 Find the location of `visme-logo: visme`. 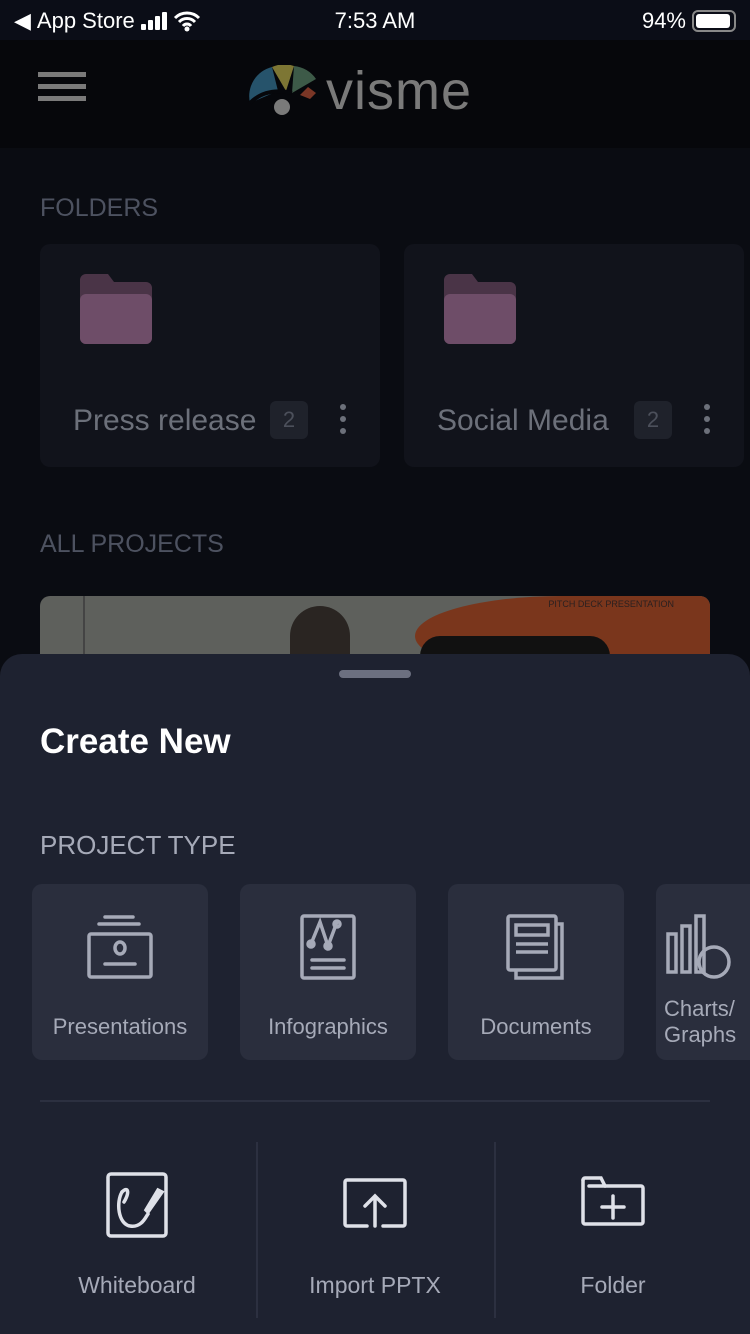

visme-logo: visme is located at coordinates (359, 91).